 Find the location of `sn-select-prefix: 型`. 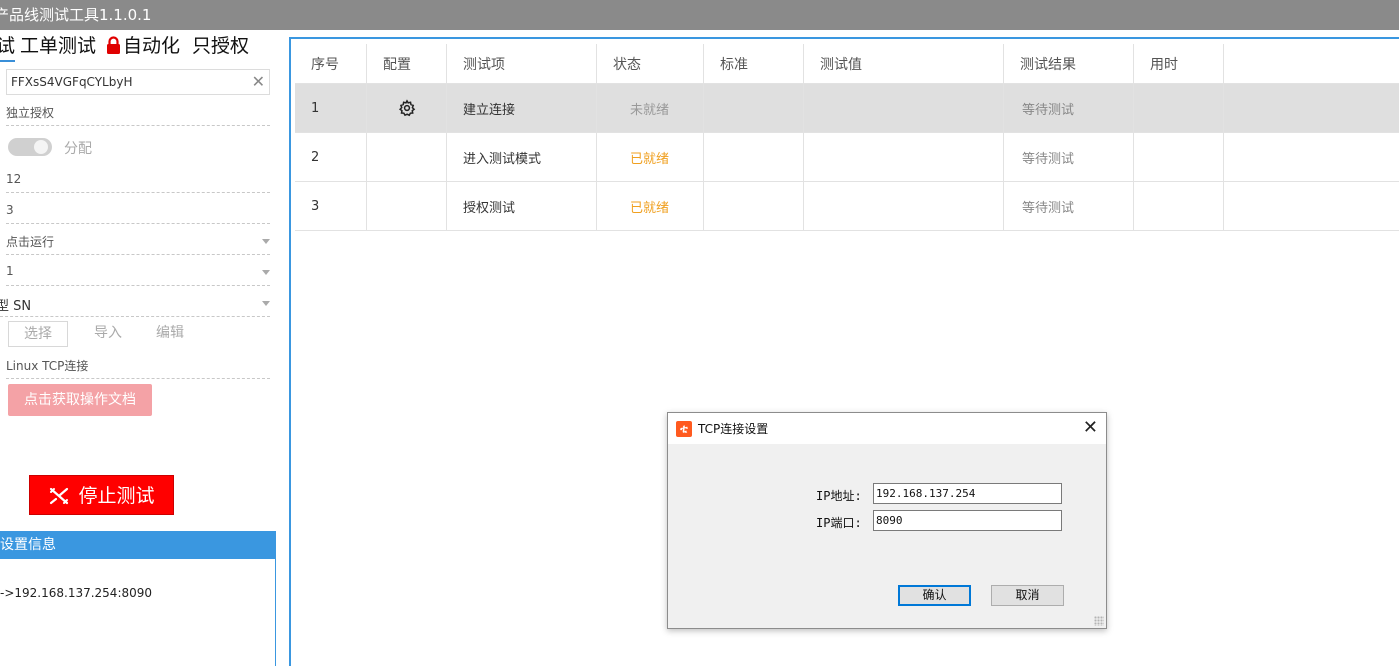

sn-select-prefix: 型 is located at coordinates (5, 306).